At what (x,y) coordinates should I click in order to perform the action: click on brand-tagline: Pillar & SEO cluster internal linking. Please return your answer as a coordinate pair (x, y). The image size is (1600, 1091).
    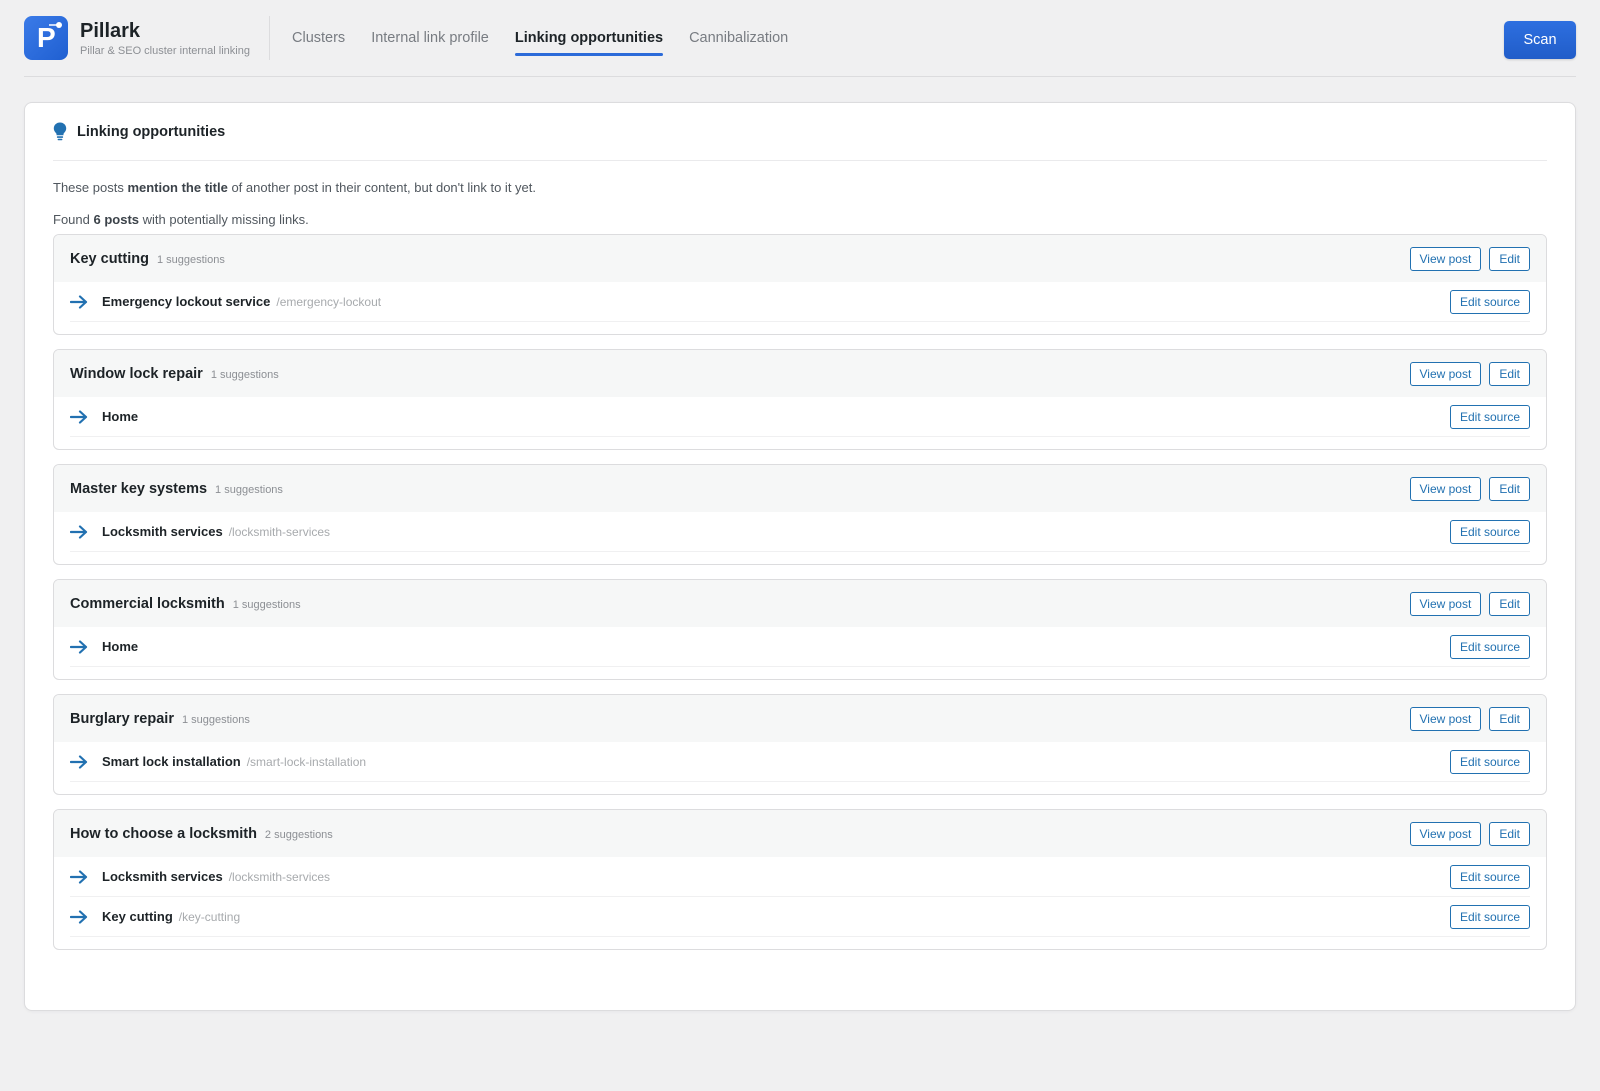
    Looking at the image, I should click on (165, 51).